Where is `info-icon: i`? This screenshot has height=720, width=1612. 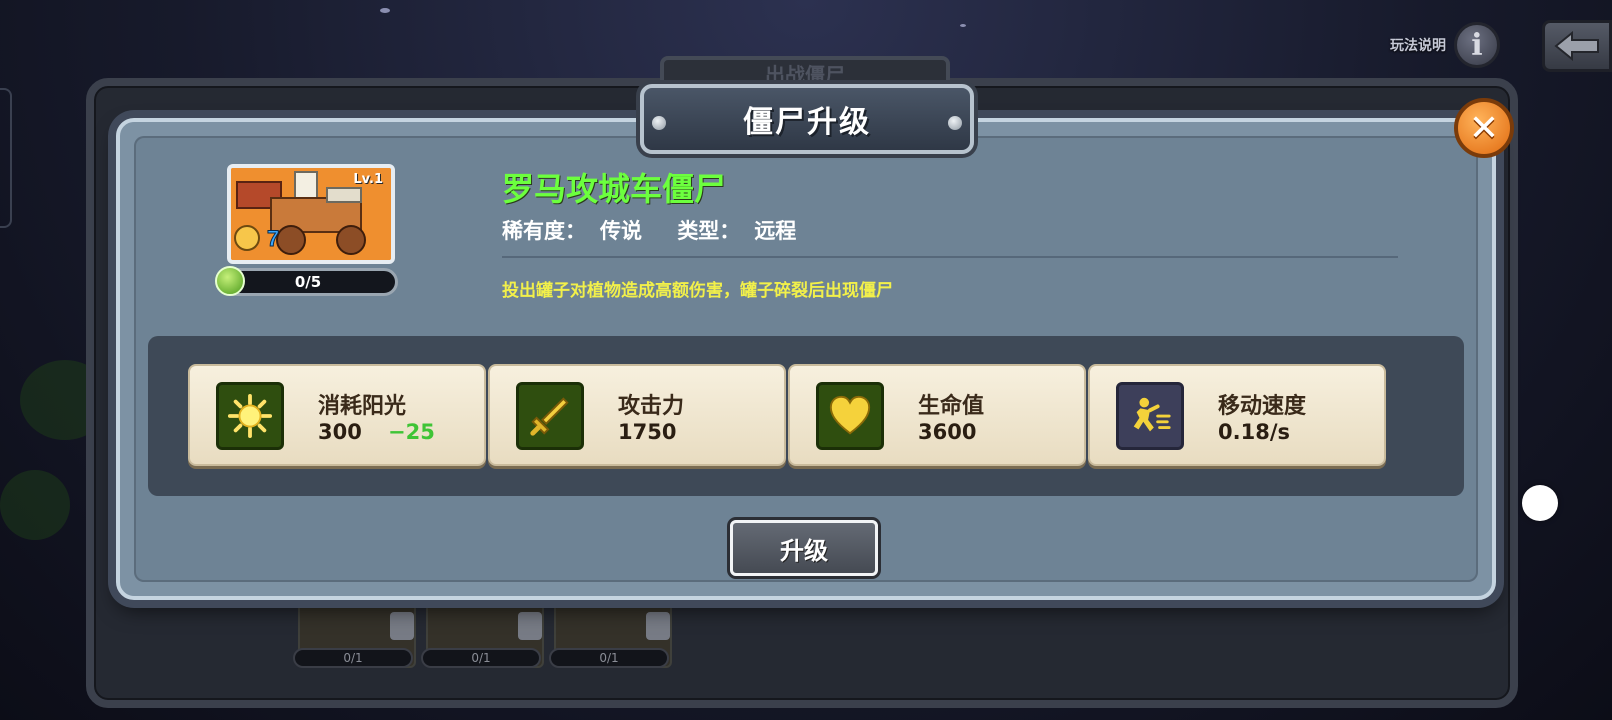
info-icon: i is located at coordinates (1477, 45).